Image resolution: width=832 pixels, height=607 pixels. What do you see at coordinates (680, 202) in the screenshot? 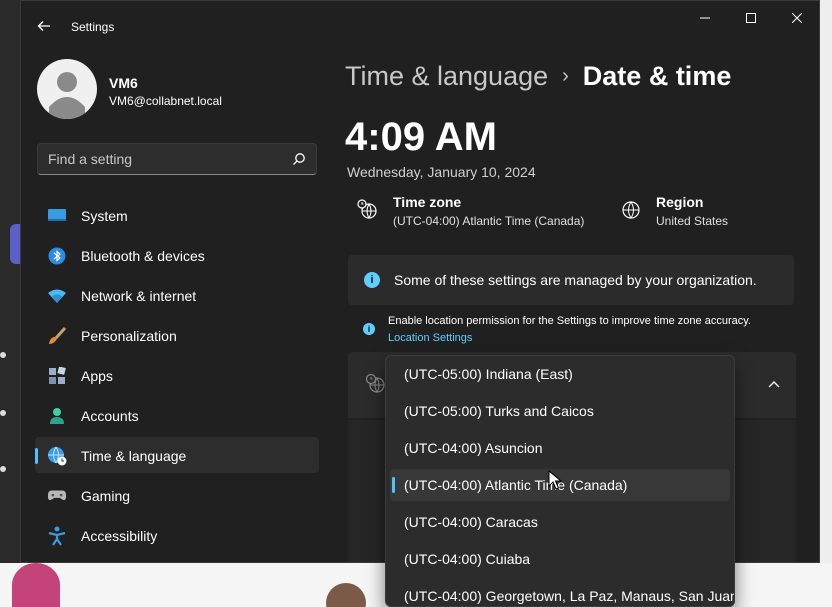
I see `region-title: Region` at bounding box center [680, 202].